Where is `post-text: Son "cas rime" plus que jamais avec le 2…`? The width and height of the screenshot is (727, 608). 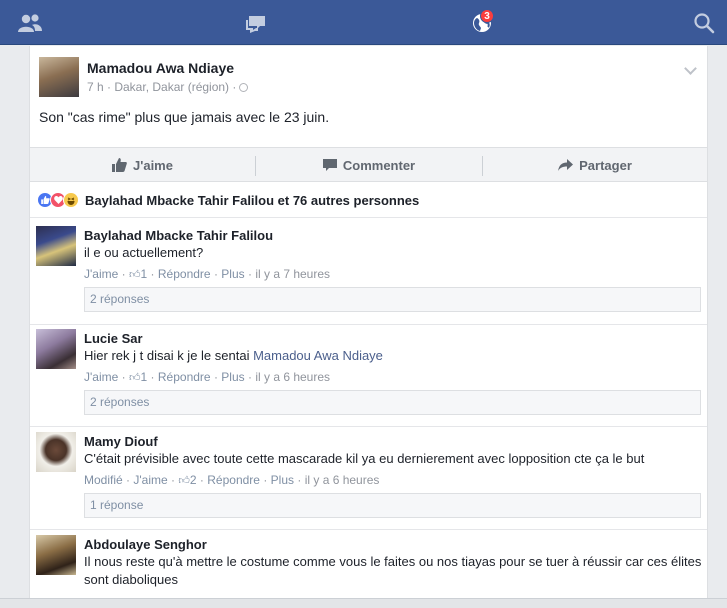
post-text: Son "cas rime" plus que jamais avec le 2… is located at coordinates (184, 117).